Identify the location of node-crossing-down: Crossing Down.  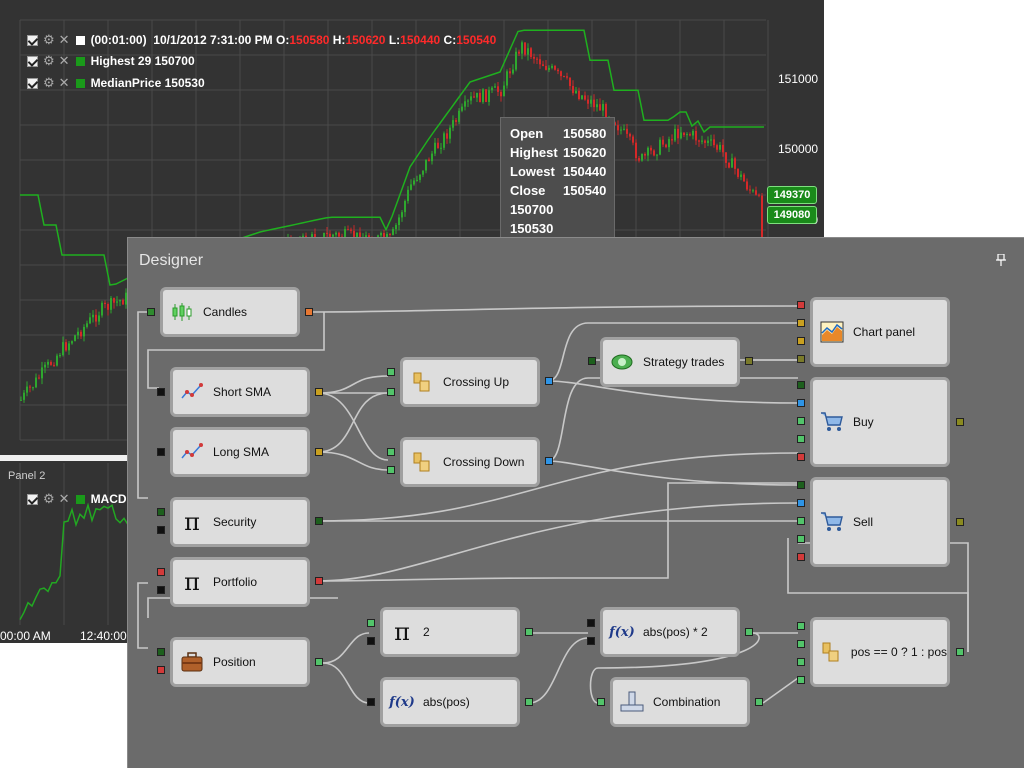
(470, 462).